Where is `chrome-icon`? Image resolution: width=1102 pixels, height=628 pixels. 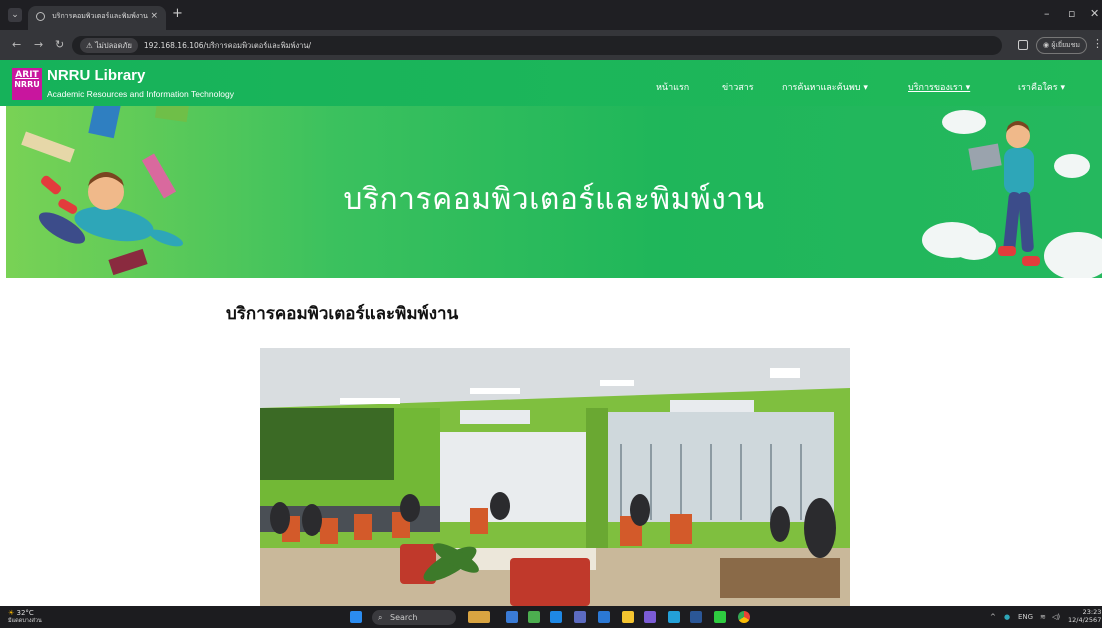 chrome-icon is located at coordinates (744, 617).